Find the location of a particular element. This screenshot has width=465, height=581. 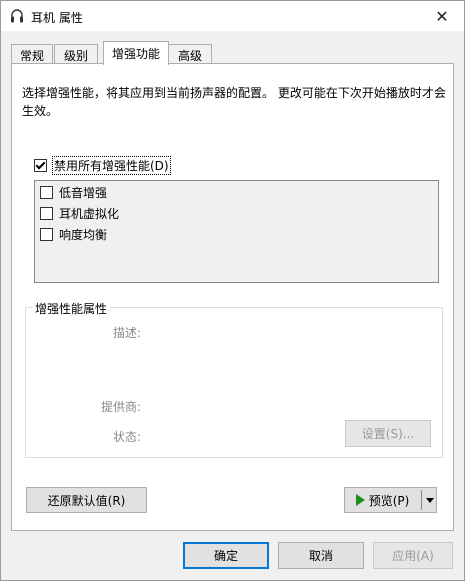

preview-button: 预览(P) is located at coordinates (382, 500).